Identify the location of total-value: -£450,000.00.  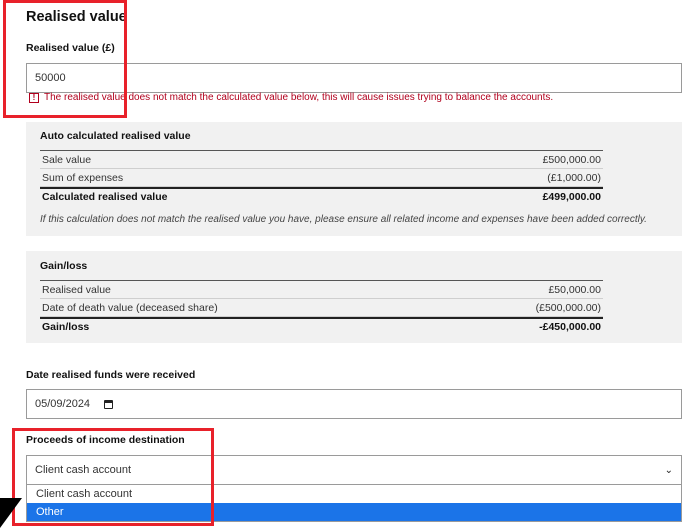
(570, 327).